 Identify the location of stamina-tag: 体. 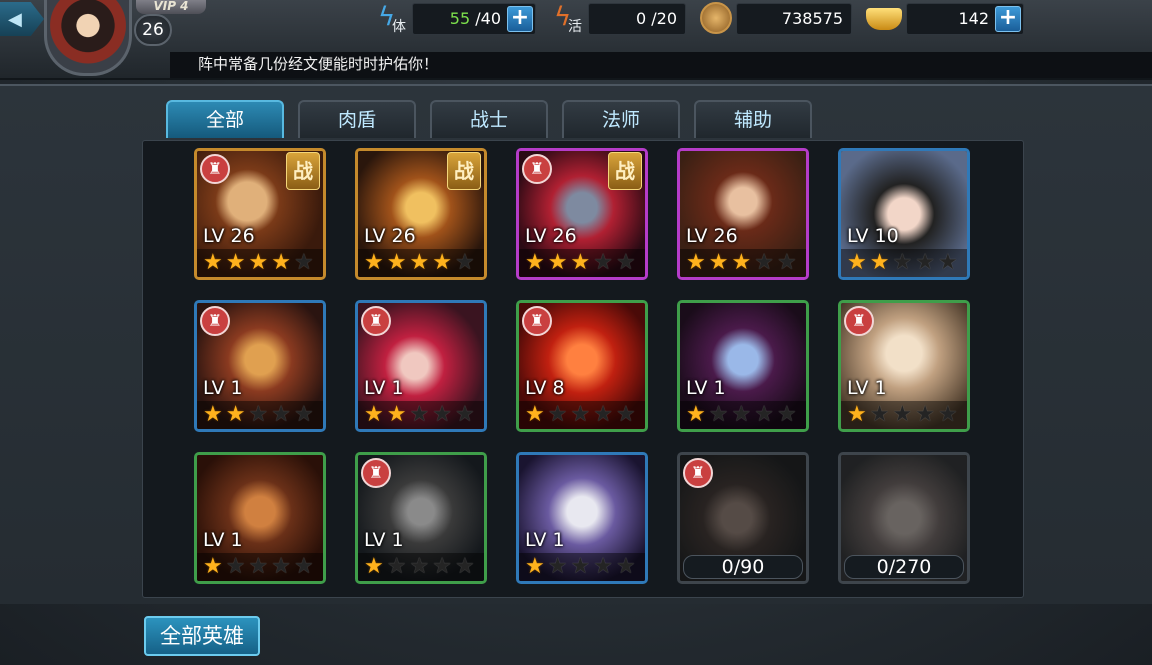
(399, 27).